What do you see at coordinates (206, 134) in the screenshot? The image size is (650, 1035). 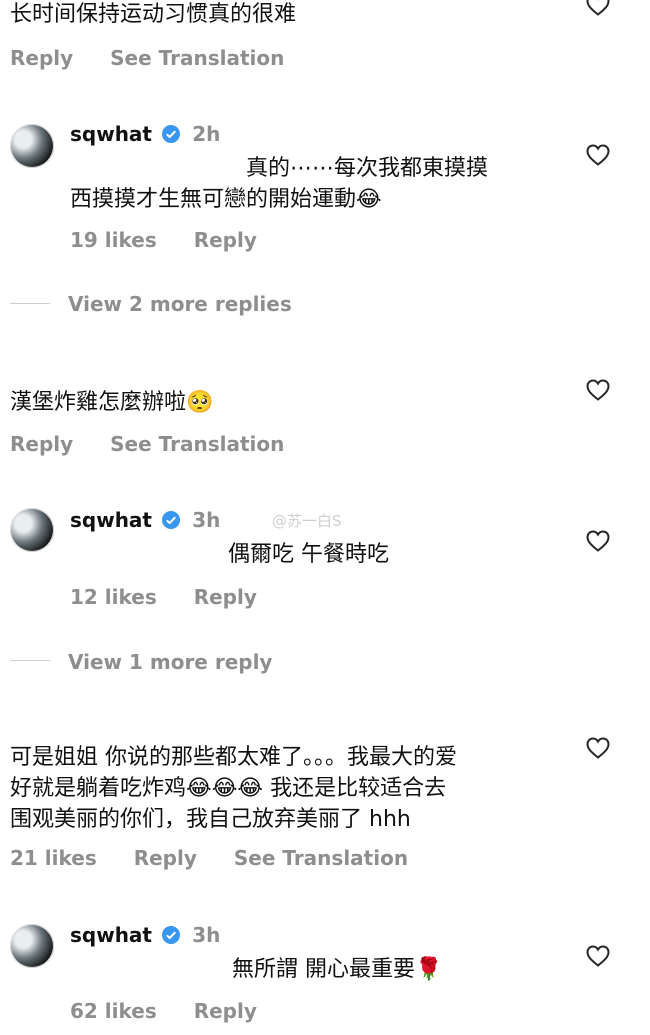 I see `timestamp: 2h` at bounding box center [206, 134].